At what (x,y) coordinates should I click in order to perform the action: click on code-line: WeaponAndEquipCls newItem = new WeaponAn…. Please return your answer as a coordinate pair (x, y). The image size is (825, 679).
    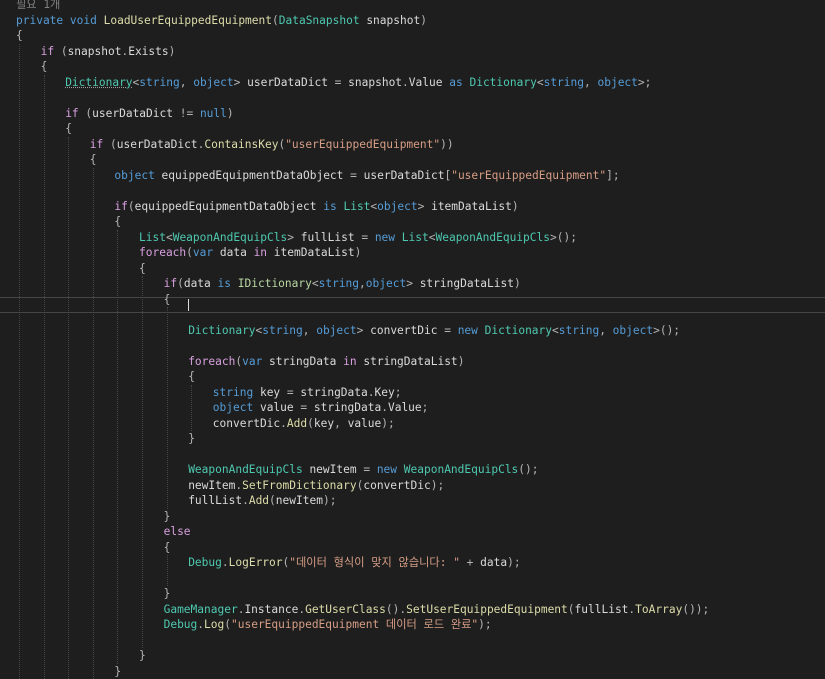
    Looking at the image, I should click on (363, 470).